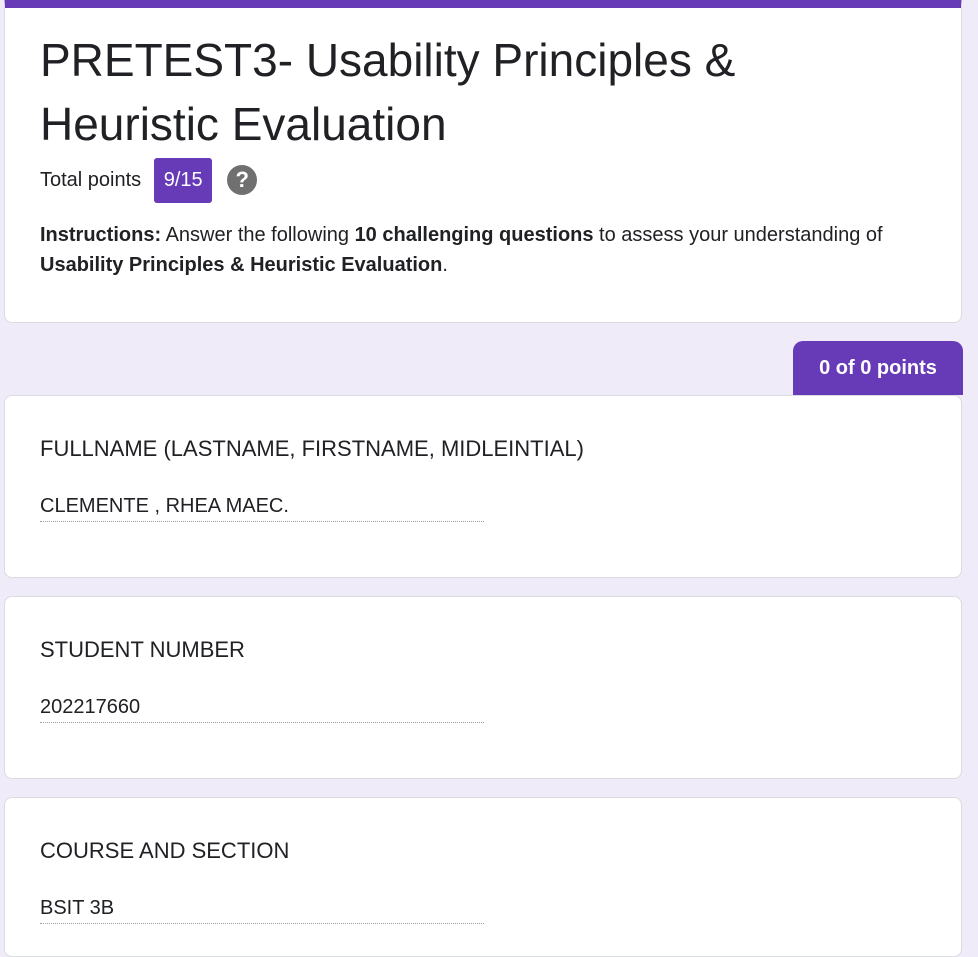 The width and height of the screenshot is (978, 957). What do you see at coordinates (149, 180) in the screenshot?
I see `total-points-row: Total points 9/15 ?` at bounding box center [149, 180].